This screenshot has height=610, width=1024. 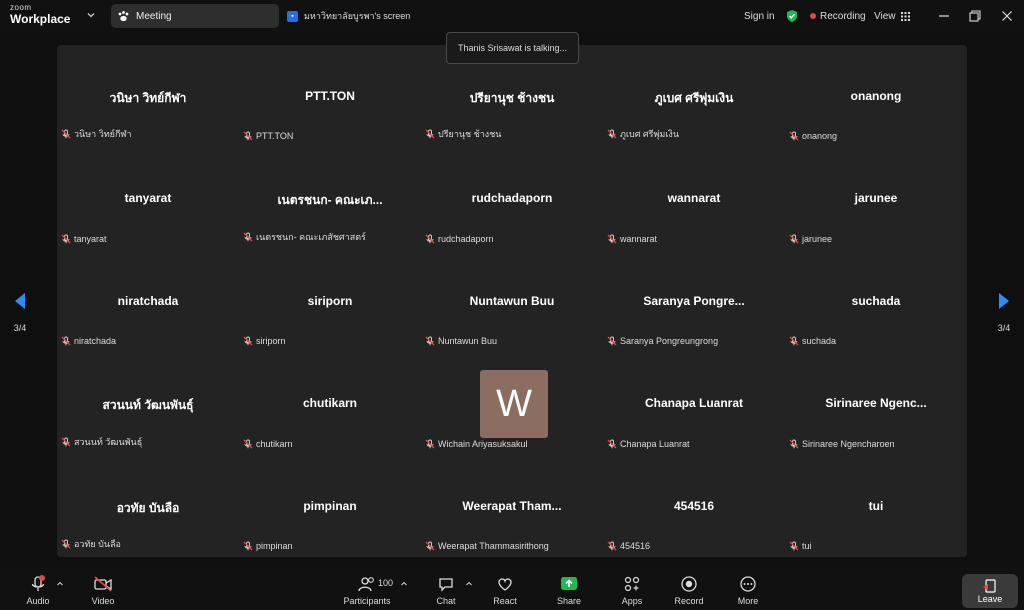 What do you see at coordinates (1004, 312) in the screenshot?
I see `pager-right: 3/4` at bounding box center [1004, 312].